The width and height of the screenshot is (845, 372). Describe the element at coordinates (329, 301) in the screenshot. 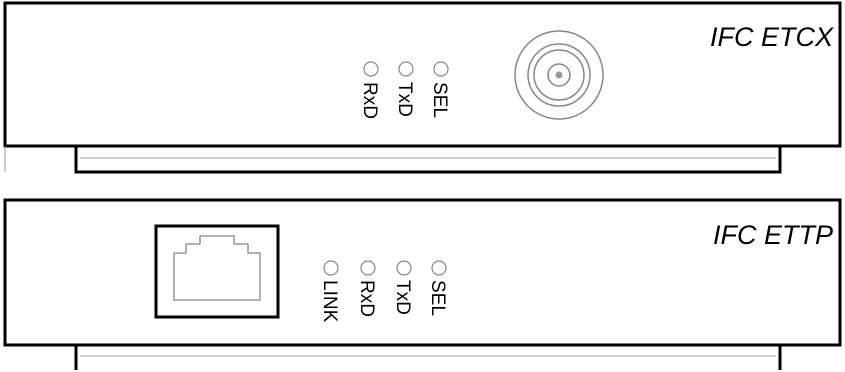

I see `led-link-label: LINK` at that location.